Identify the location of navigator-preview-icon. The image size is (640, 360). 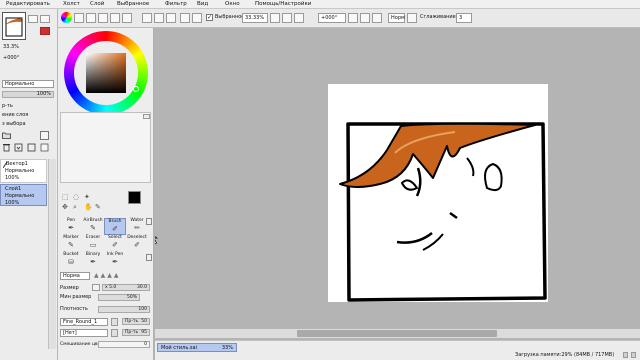
(14, 27).